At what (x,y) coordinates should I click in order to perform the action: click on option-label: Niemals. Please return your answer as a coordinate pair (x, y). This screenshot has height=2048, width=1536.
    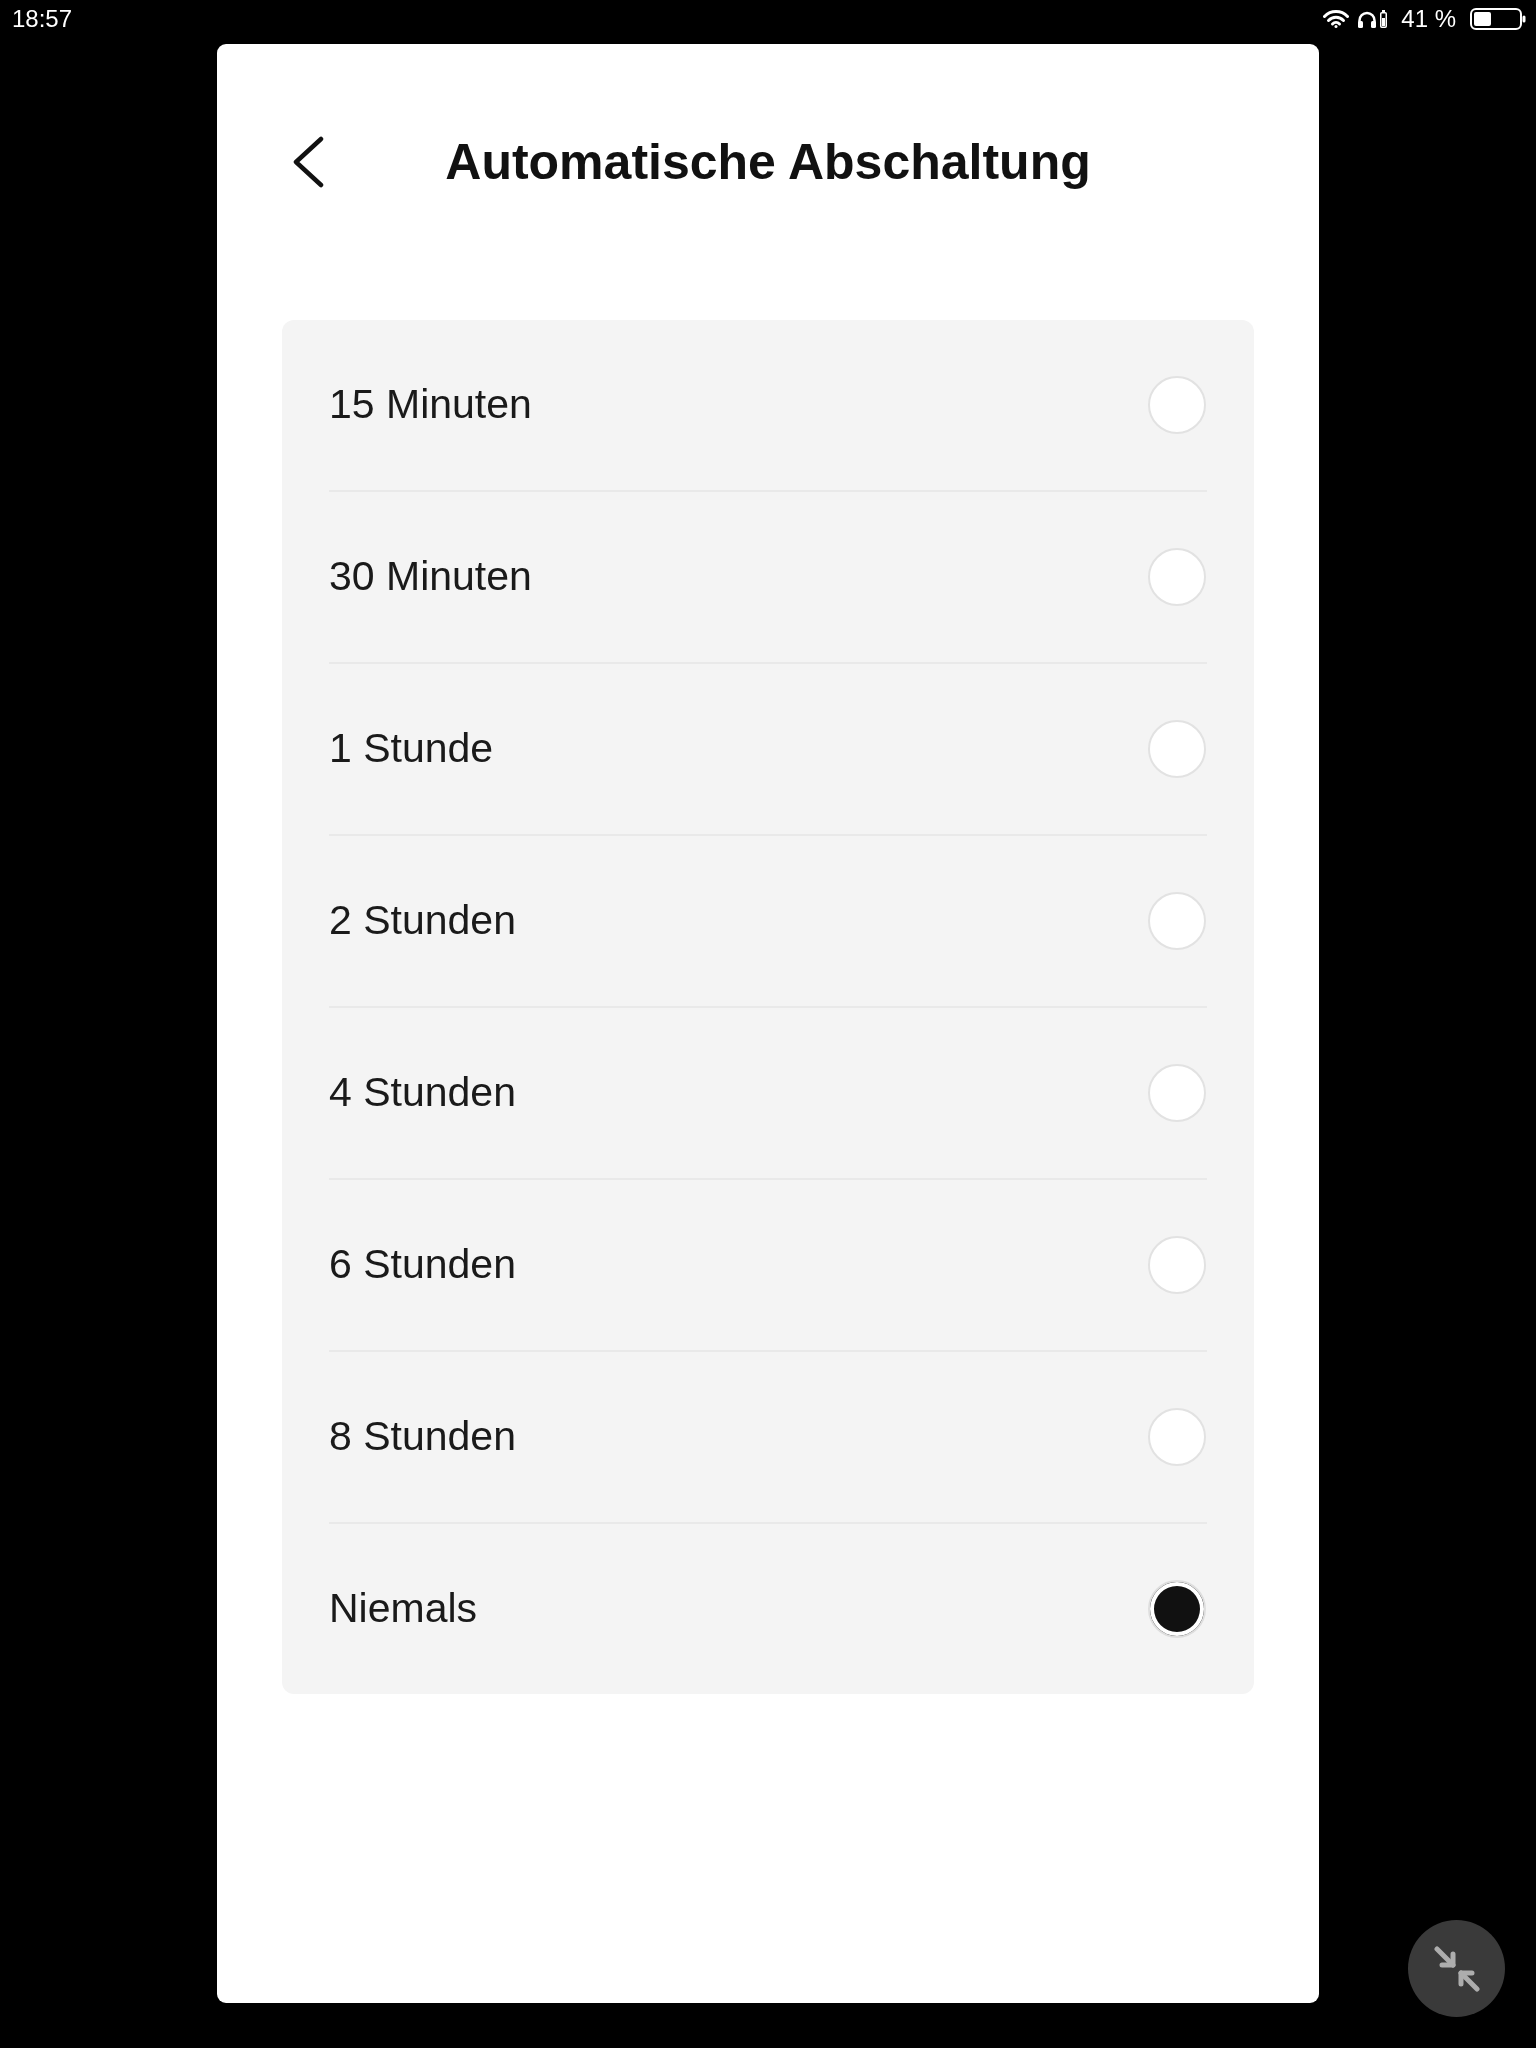
    Looking at the image, I should click on (403, 1609).